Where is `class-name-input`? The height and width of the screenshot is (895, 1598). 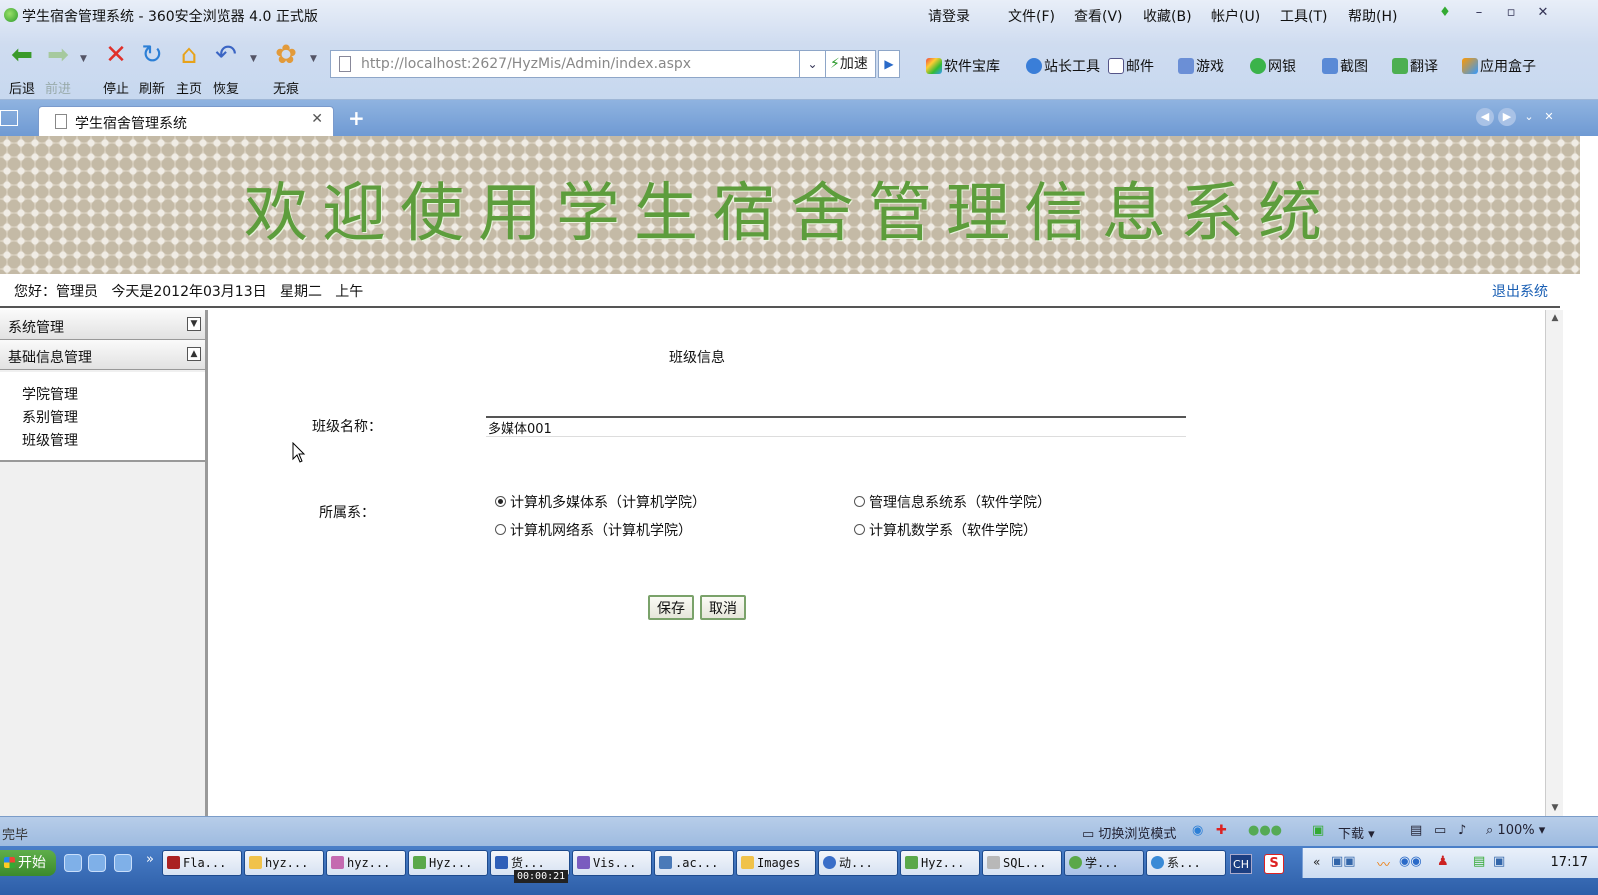
class-name-input is located at coordinates (836, 426).